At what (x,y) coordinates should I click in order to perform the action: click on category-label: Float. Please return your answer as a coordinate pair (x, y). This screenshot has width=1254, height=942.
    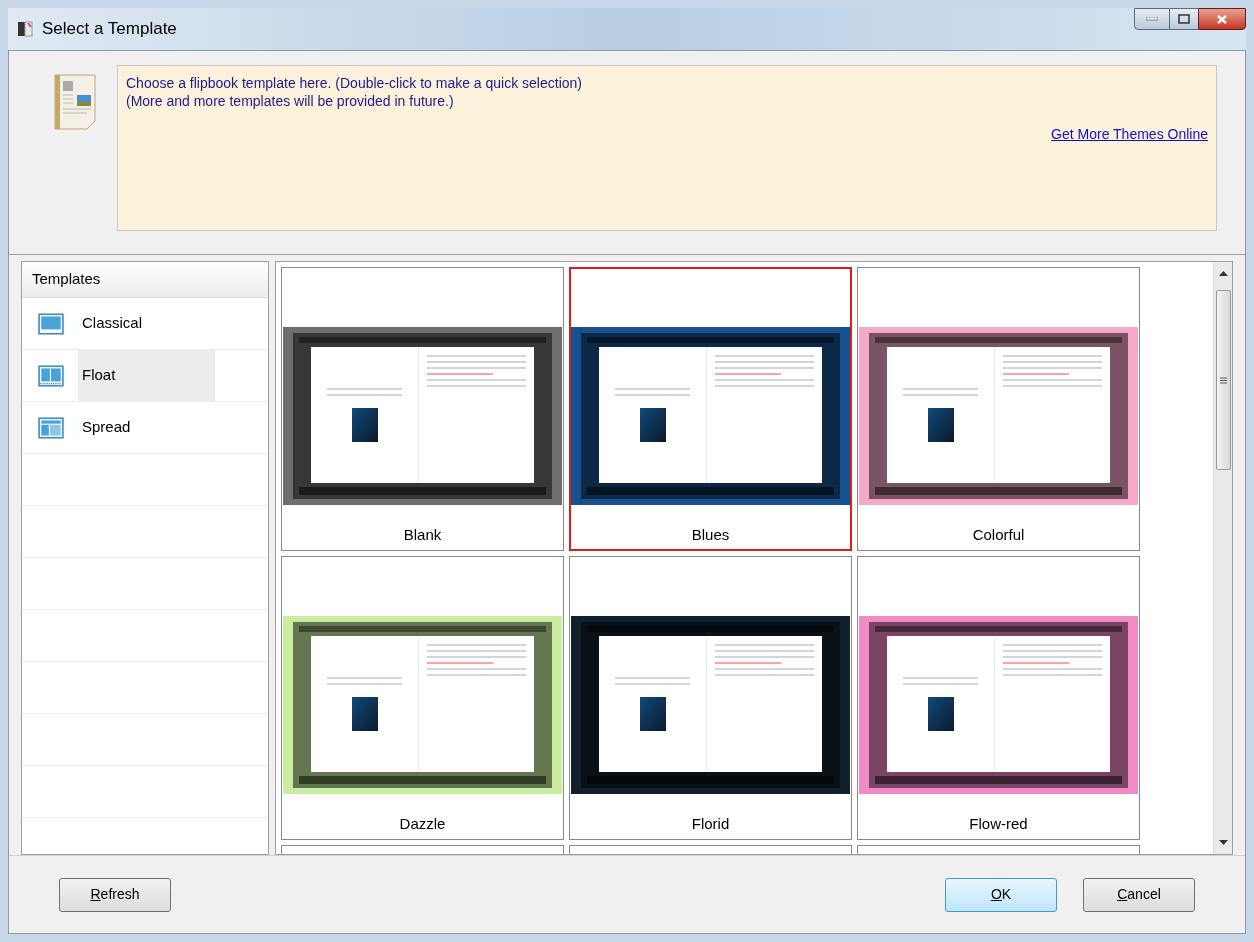
    Looking at the image, I should click on (147, 375).